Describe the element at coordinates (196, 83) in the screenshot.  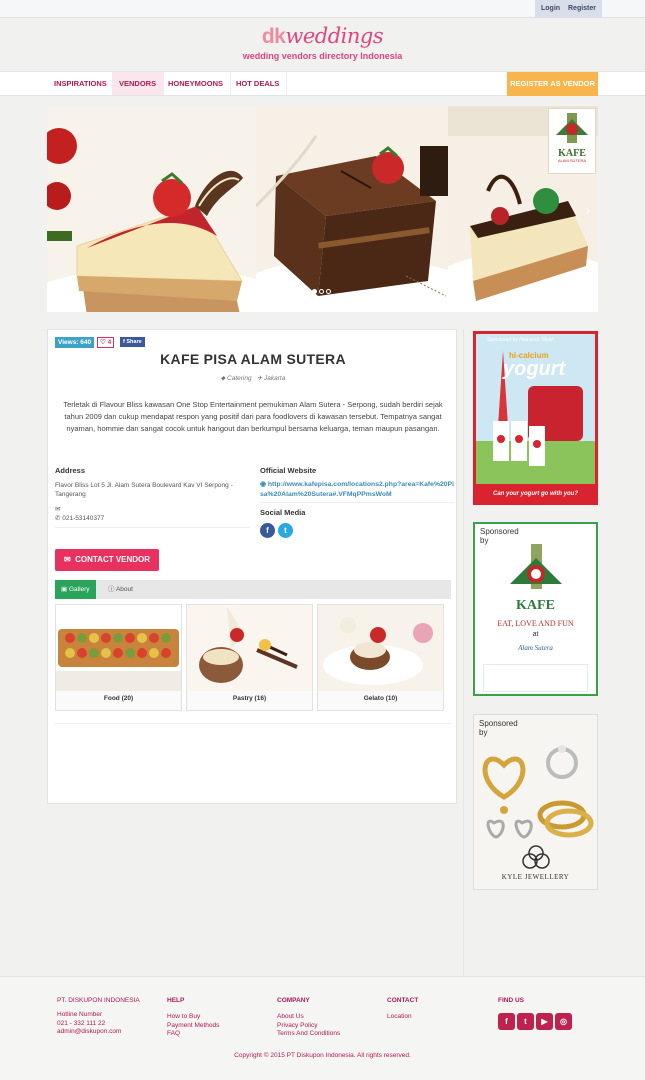
I see `nav-item-honeymoons: HONEYMOONS` at that location.